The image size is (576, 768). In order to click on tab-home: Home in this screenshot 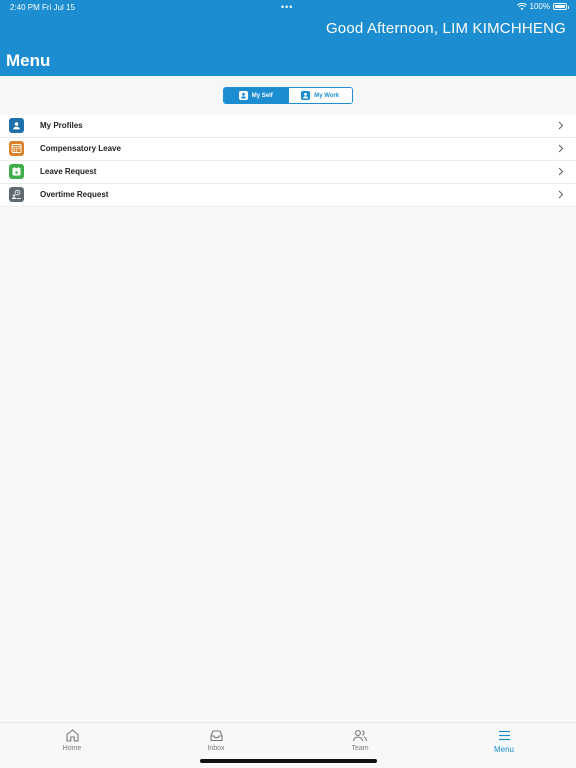, I will do `click(72, 743)`.